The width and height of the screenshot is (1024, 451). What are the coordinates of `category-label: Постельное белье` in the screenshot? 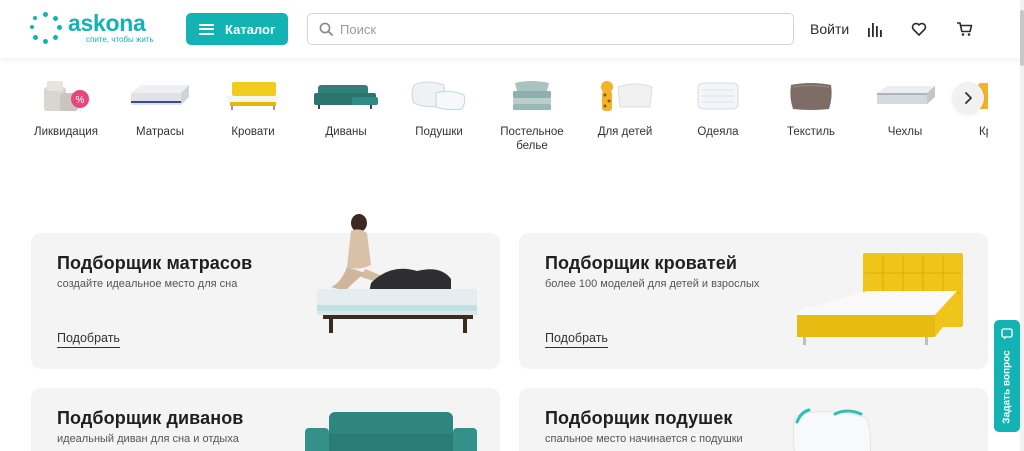 It's located at (532, 139).